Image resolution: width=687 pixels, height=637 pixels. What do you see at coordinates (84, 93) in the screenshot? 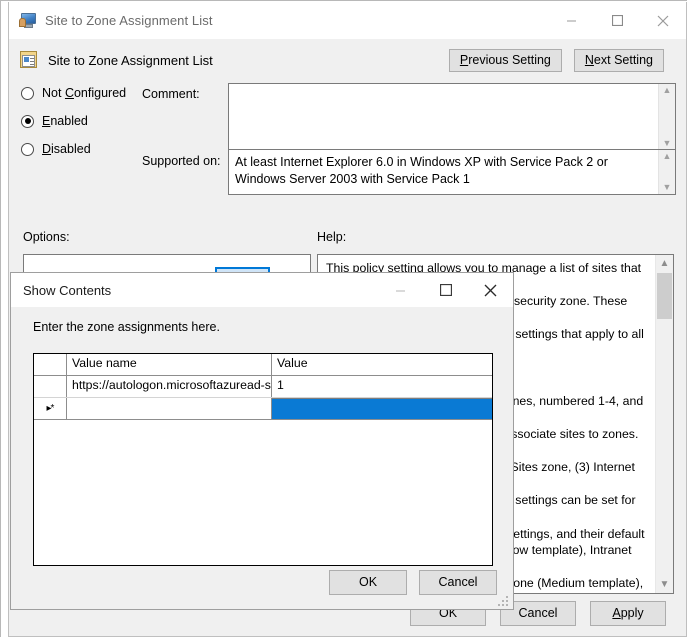
I see `radio-not-configured-label: Not Configured` at bounding box center [84, 93].